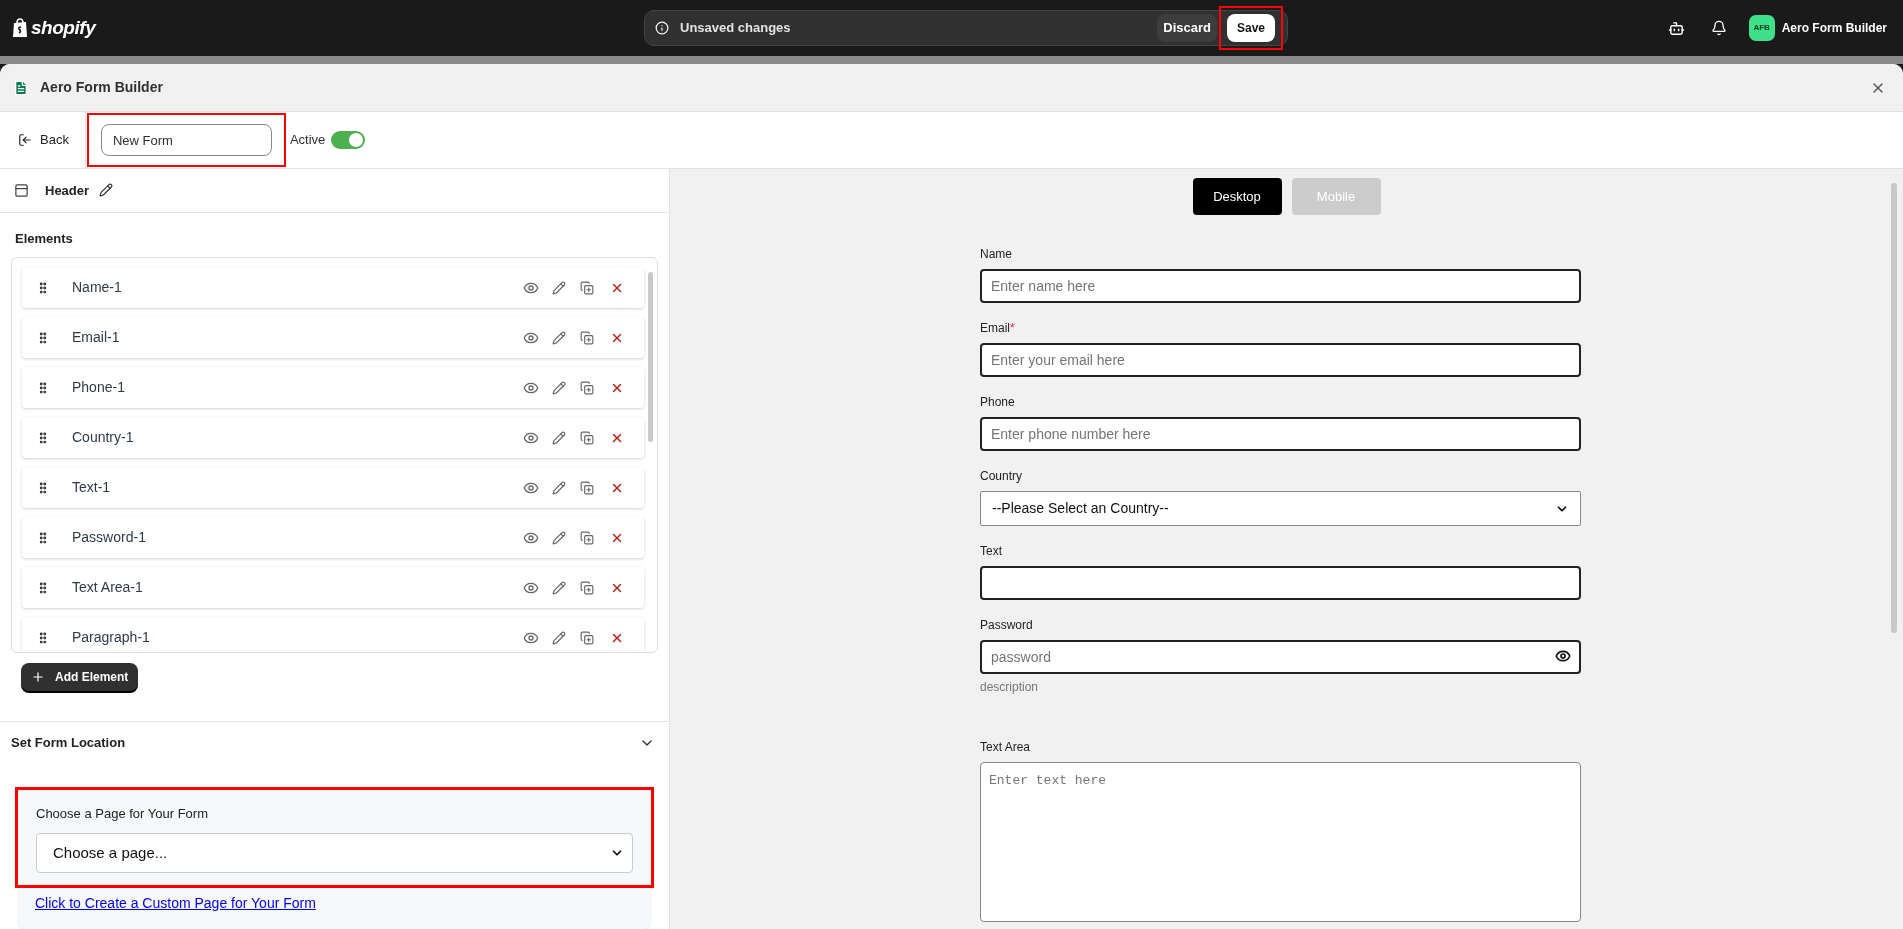 This screenshot has width=1903, height=929. Describe the element at coordinates (38, 676) in the screenshot. I see `plus-icon` at that location.